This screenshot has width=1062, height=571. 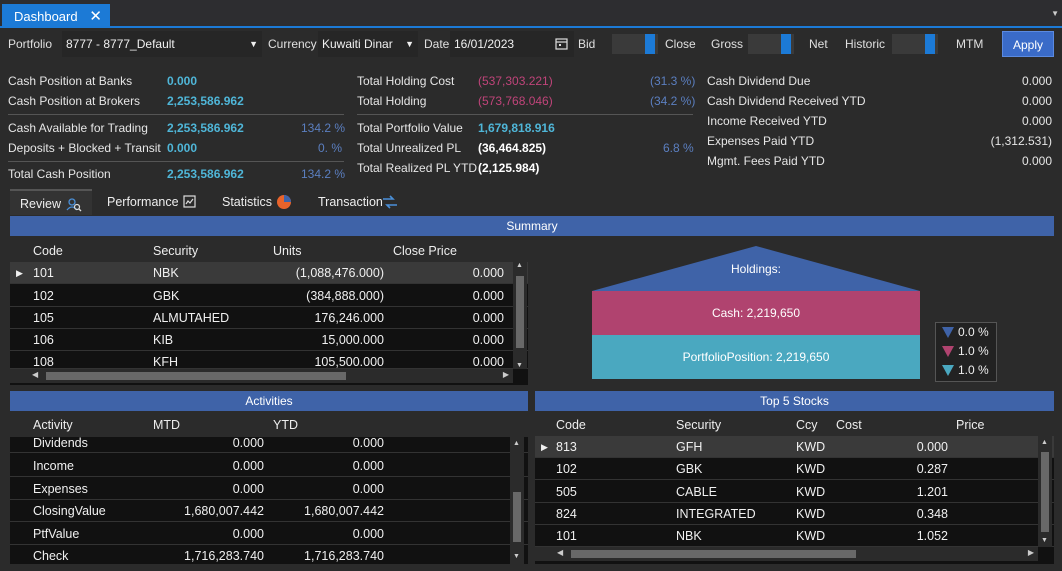 I want to click on date-input: 16/01/2023, so click(x=512, y=44).